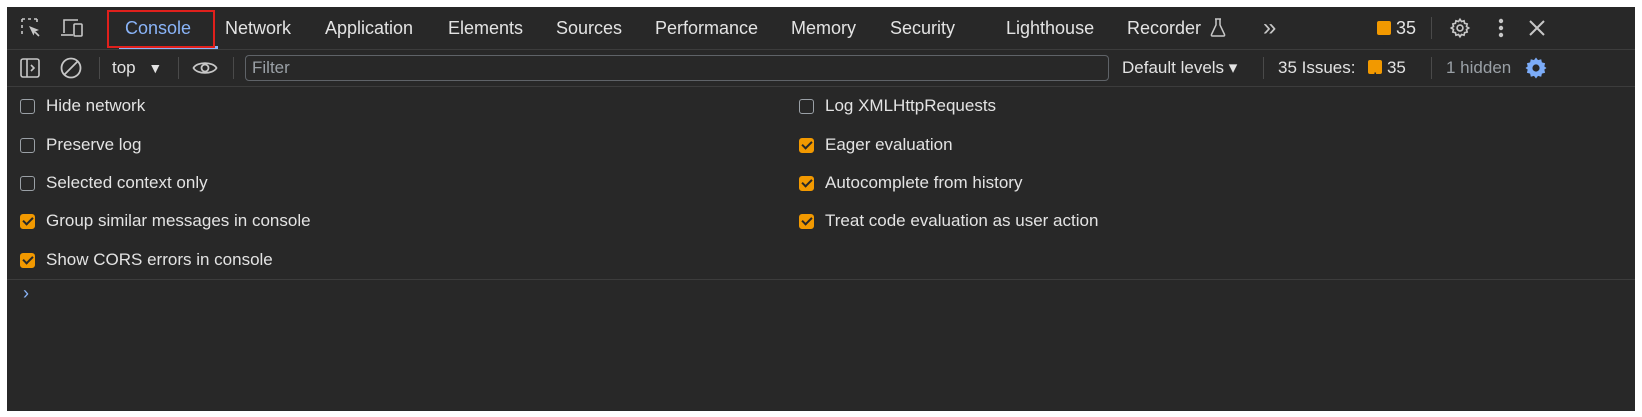 The height and width of the screenshot is (417, 1642). Describe the element at coordinates (94, 144) in the screenshot. I see `setting-label: Preserve log` at that location.